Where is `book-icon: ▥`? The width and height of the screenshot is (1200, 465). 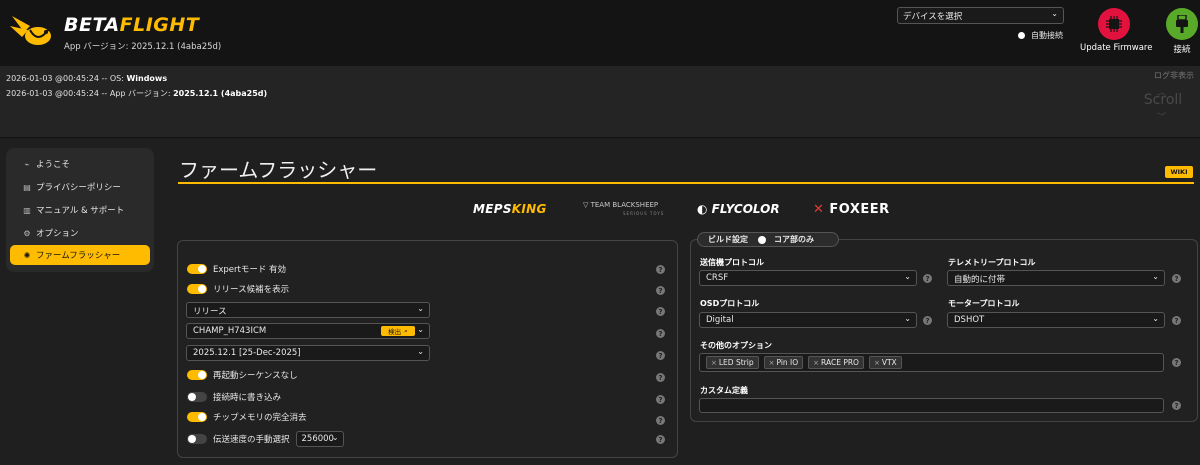
book-icon: ▥ is located at coordinates (27, 210).